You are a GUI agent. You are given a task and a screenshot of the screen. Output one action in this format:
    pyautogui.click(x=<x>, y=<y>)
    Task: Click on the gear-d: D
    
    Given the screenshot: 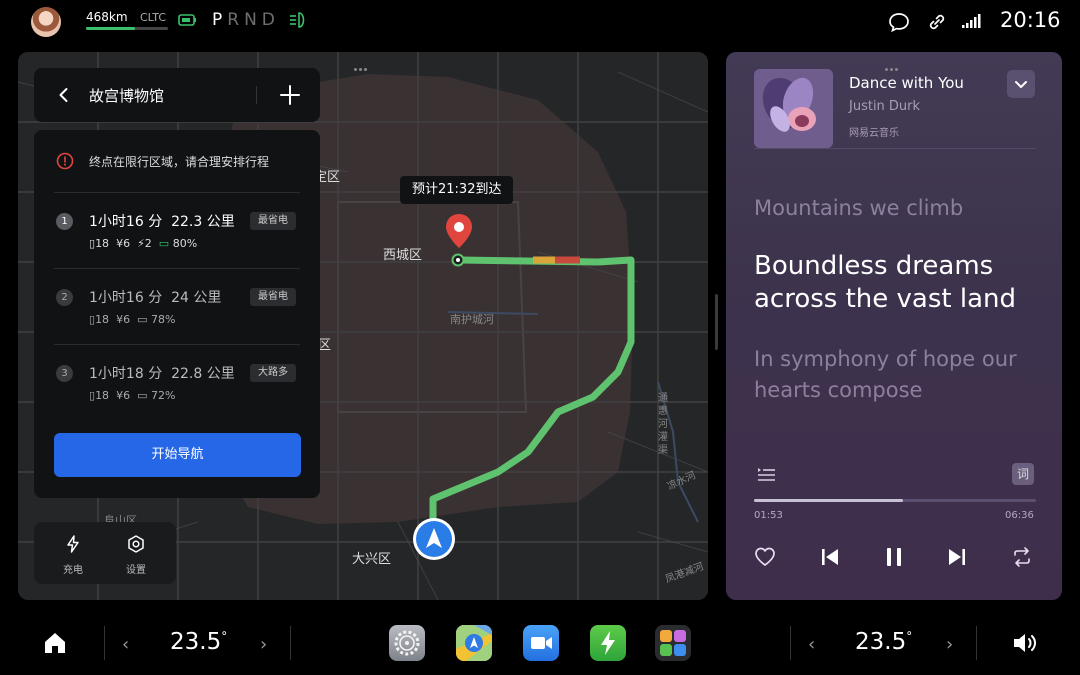 What is the action you would take?
    pyautogui.click(x=270, y=20)
    